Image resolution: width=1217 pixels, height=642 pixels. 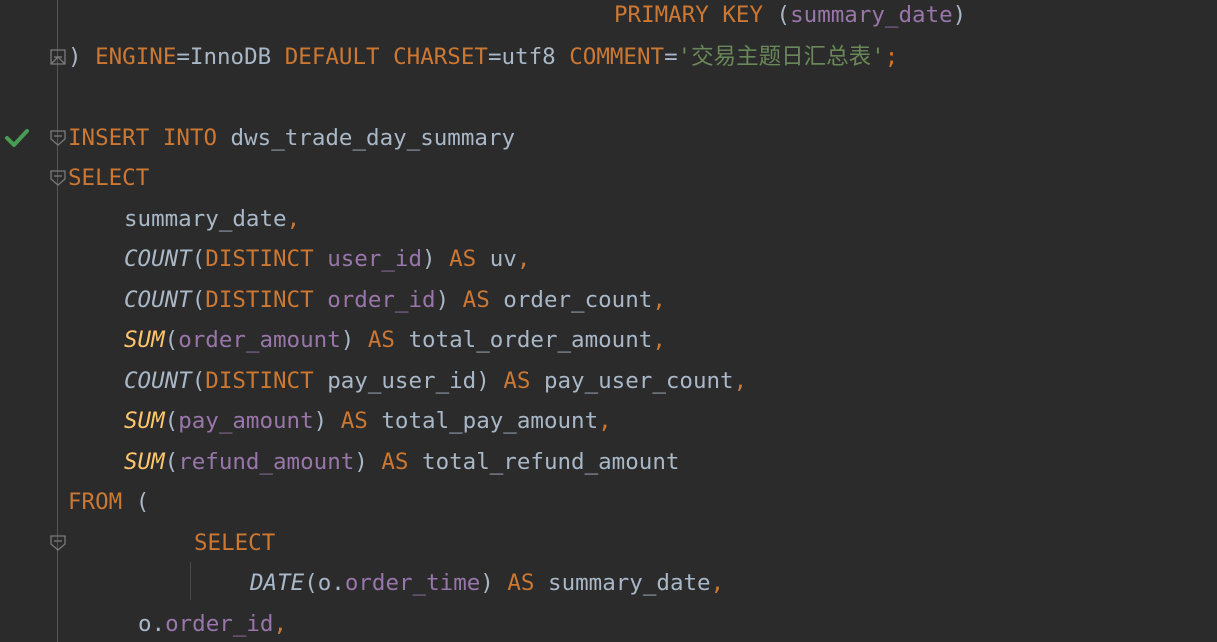 I want to click on code-token: user_id, so click(x=375, y=259).